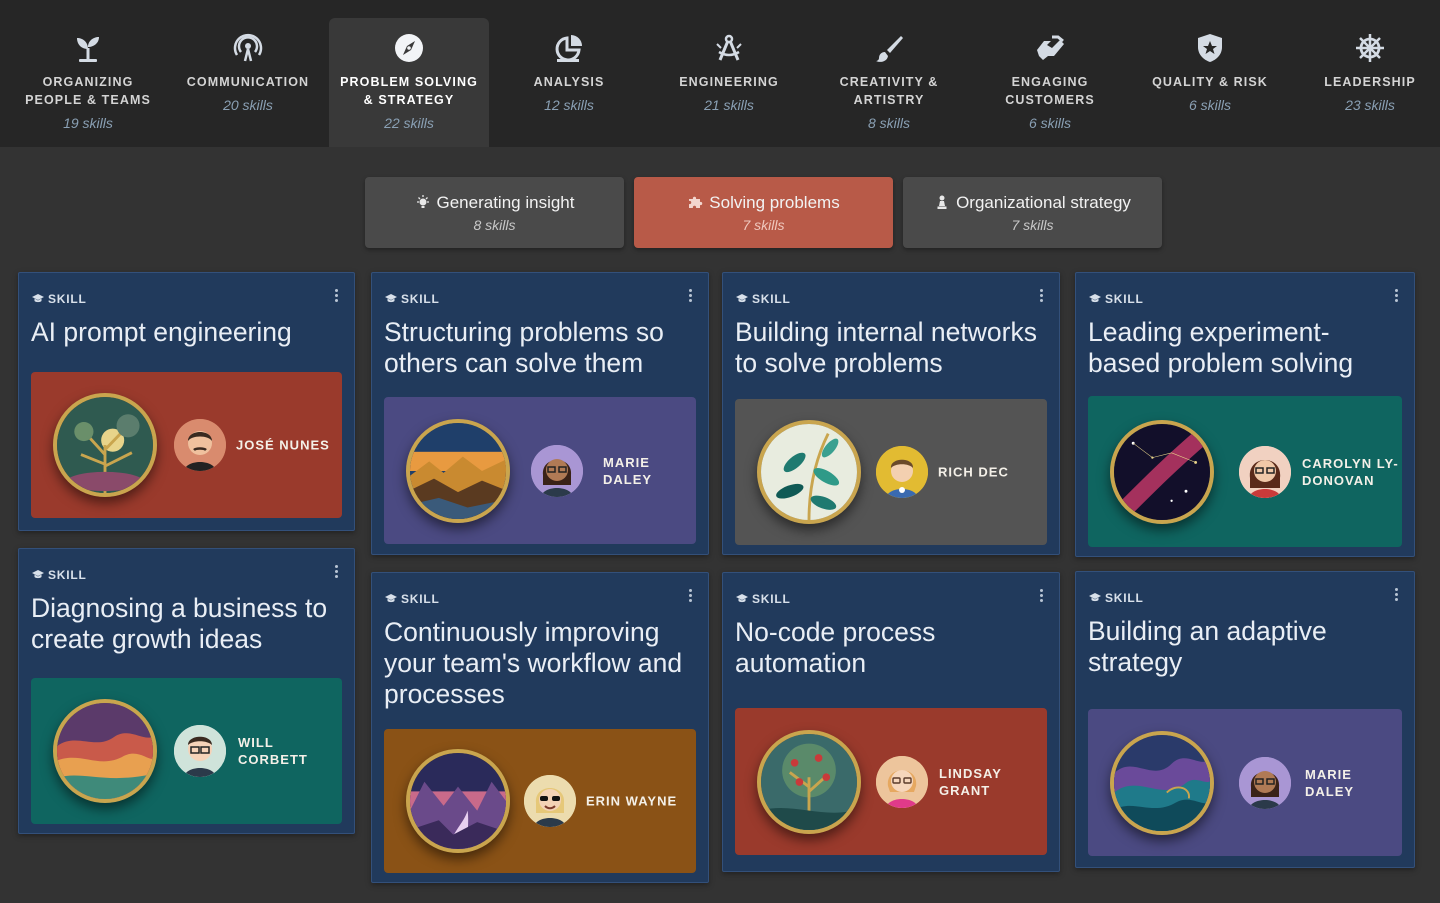 This screenshot has width=1440, height=903. I want to click on category-label: ANALYSIS, so click(569, 82).